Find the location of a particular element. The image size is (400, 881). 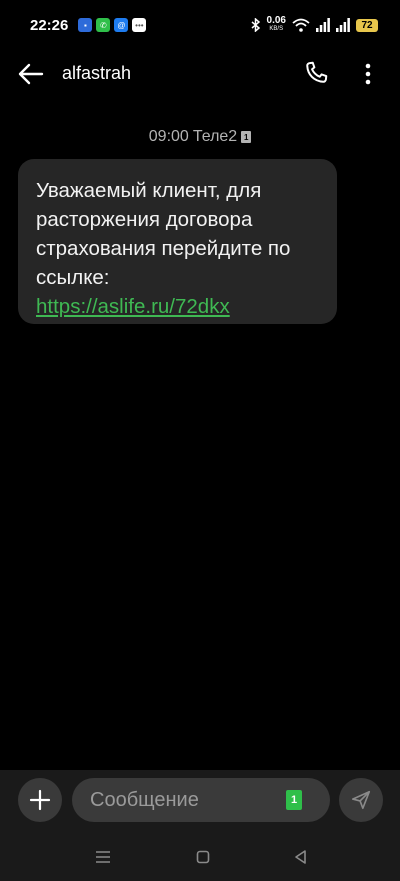

message-timestamp: 09:00 Теле2 1 is located at coordinates (200, 137).